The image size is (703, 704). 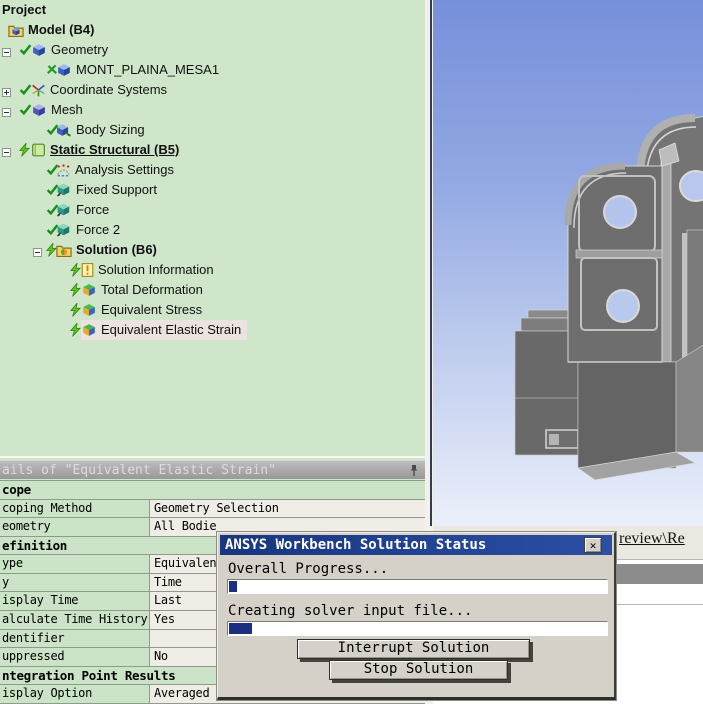 What do you see at coordinates (75, 638) in the screenshot?
I see `details-label: dentifier` at bounding box center [75, 638].